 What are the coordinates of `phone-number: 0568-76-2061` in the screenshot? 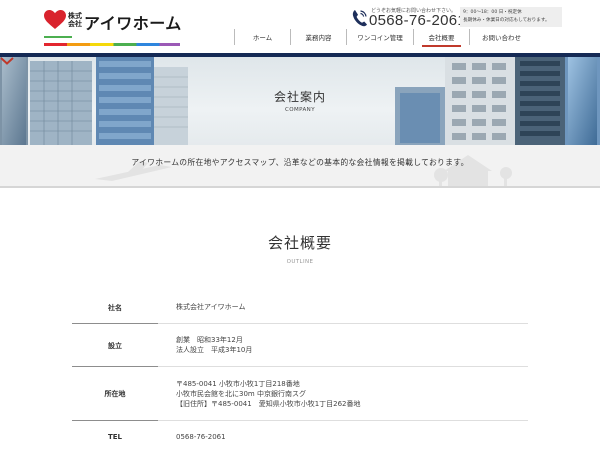 It's located at (417, 20).